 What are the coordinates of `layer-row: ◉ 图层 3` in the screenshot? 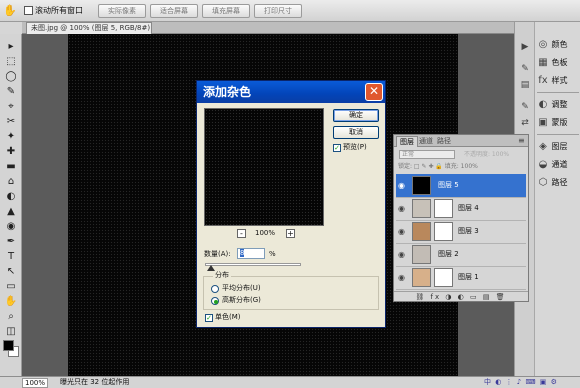 It's located at (461, 232).